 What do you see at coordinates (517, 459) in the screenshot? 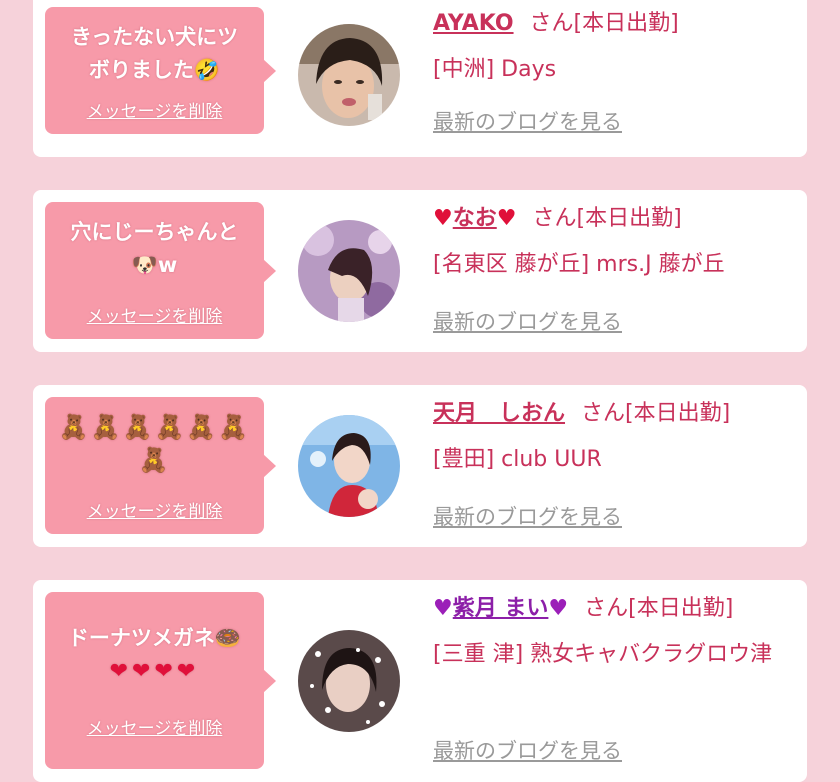
I see `shop-name: [豊田] club UUR` at bounding box center [517, 459].